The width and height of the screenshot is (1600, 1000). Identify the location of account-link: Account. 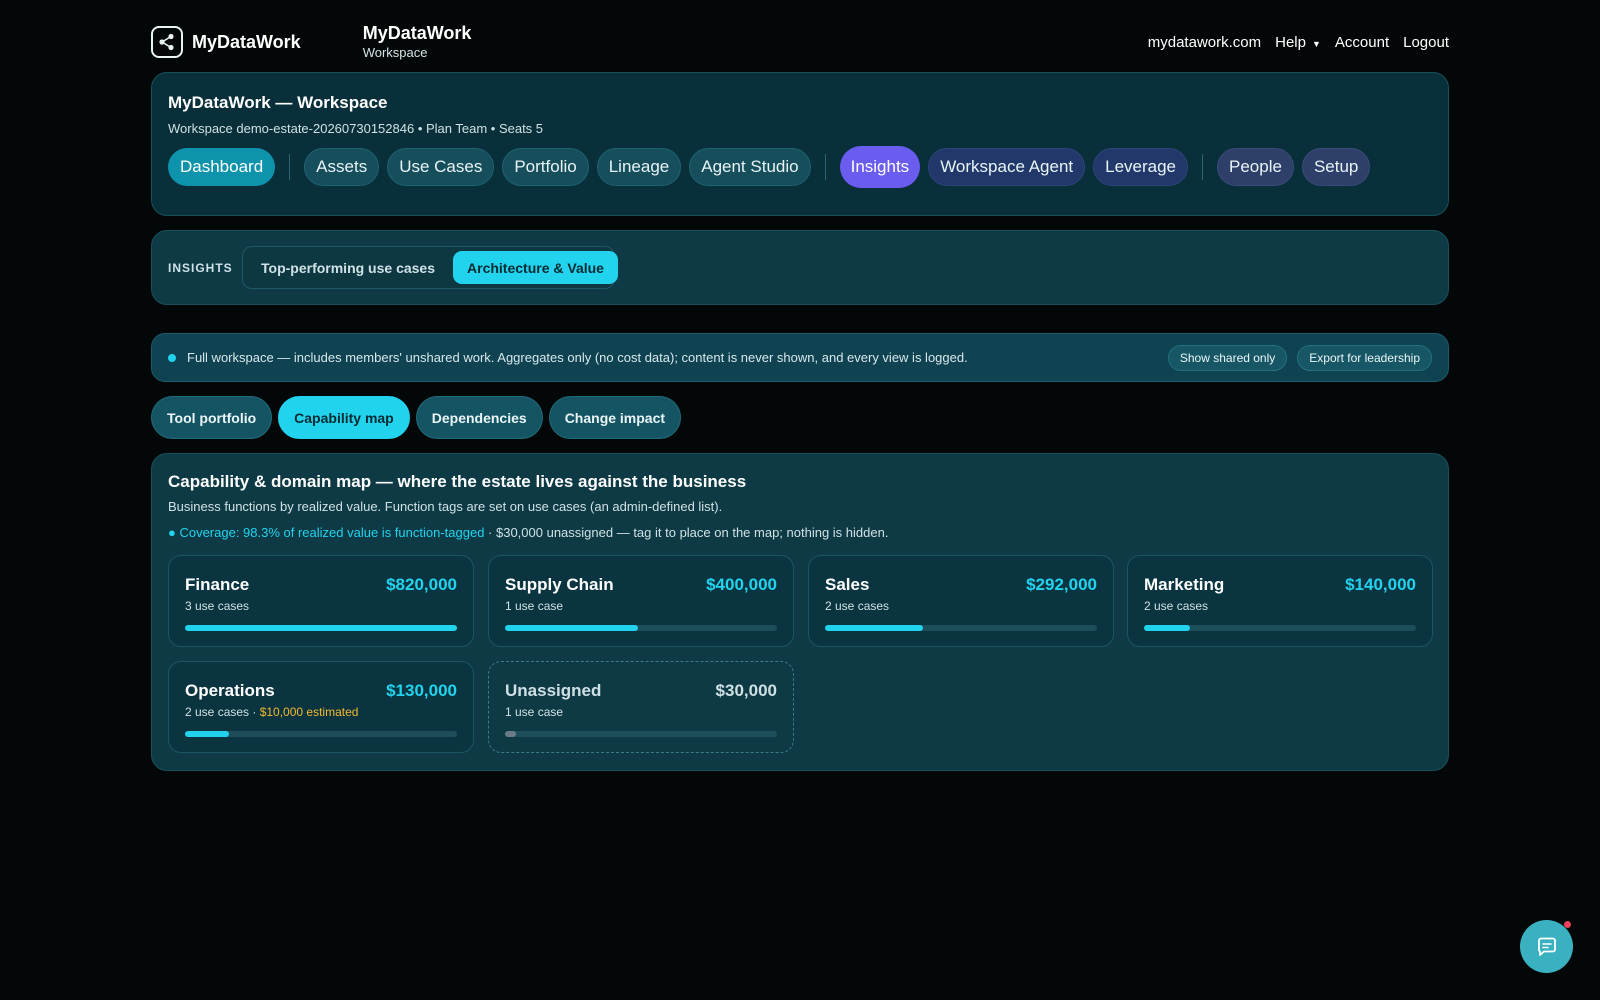
(1362, 42).